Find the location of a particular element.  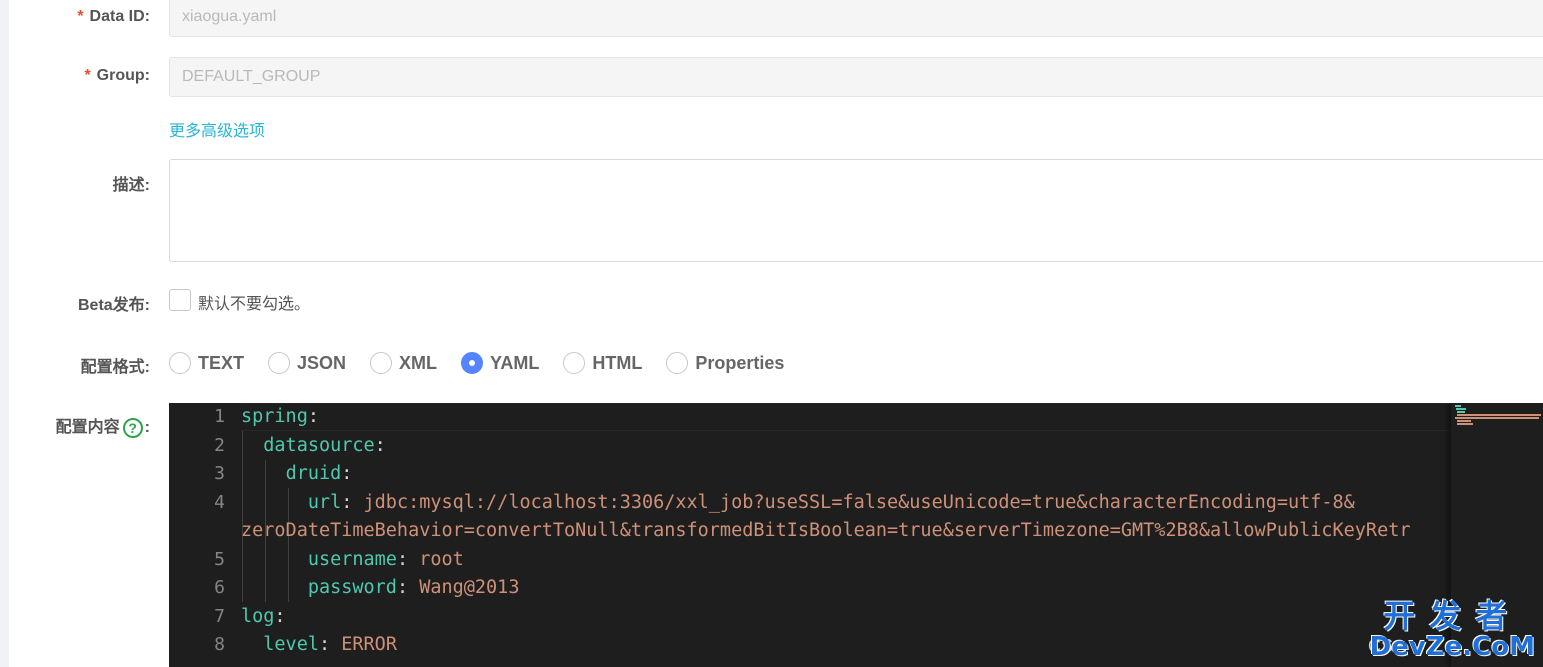

radio-button-selected is located at coordinates (472, 363).